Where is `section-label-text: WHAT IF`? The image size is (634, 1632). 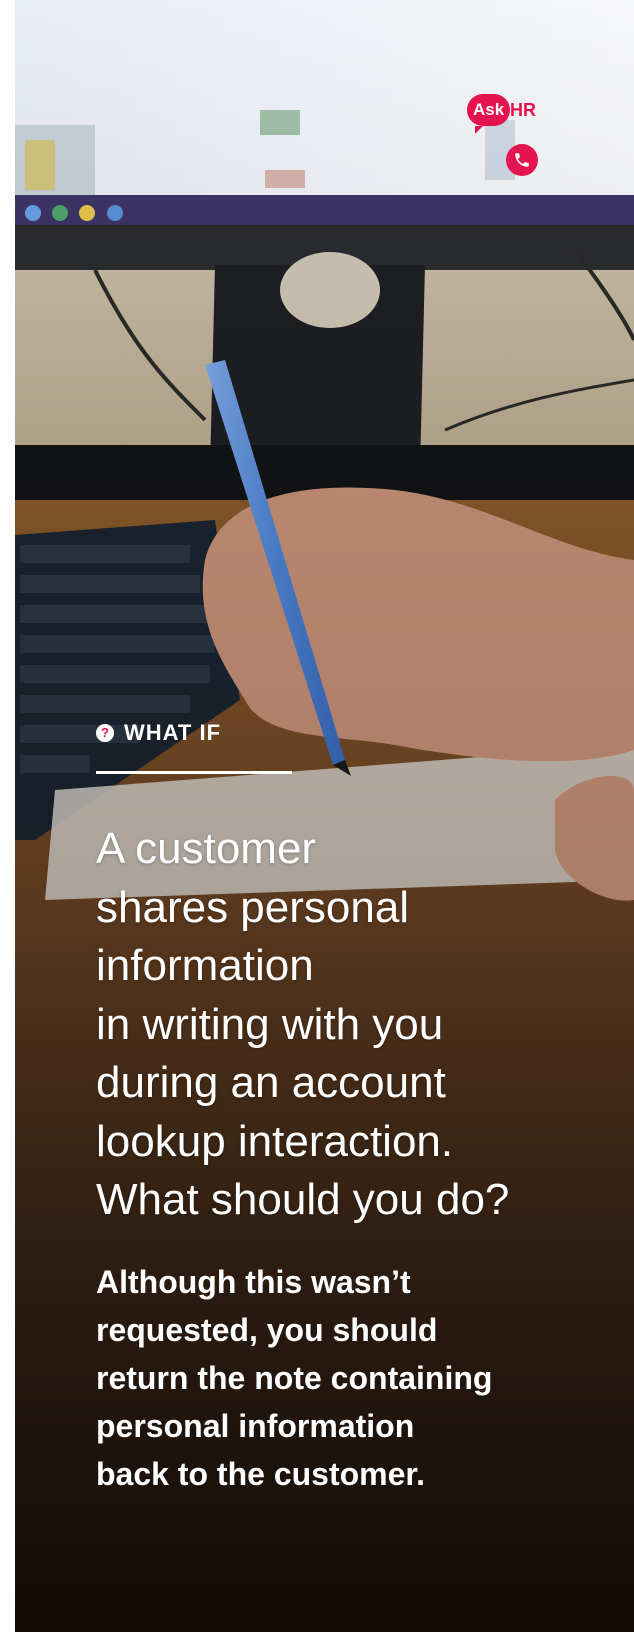
section-label-text: WHAT IF is located at coordinates (173, 732).